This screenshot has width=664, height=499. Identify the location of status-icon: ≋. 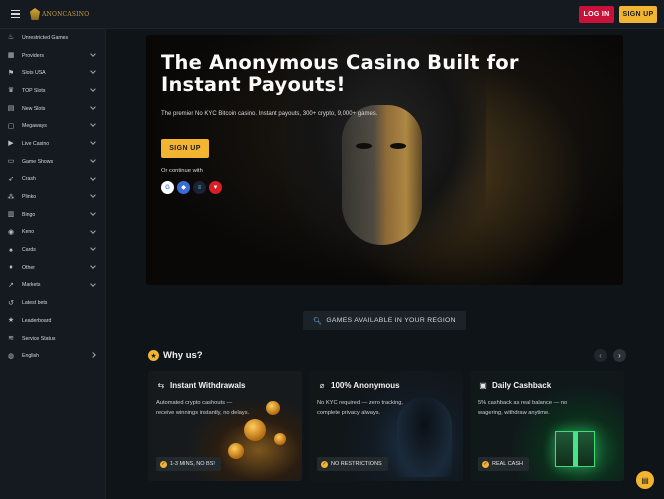
(11, 339).